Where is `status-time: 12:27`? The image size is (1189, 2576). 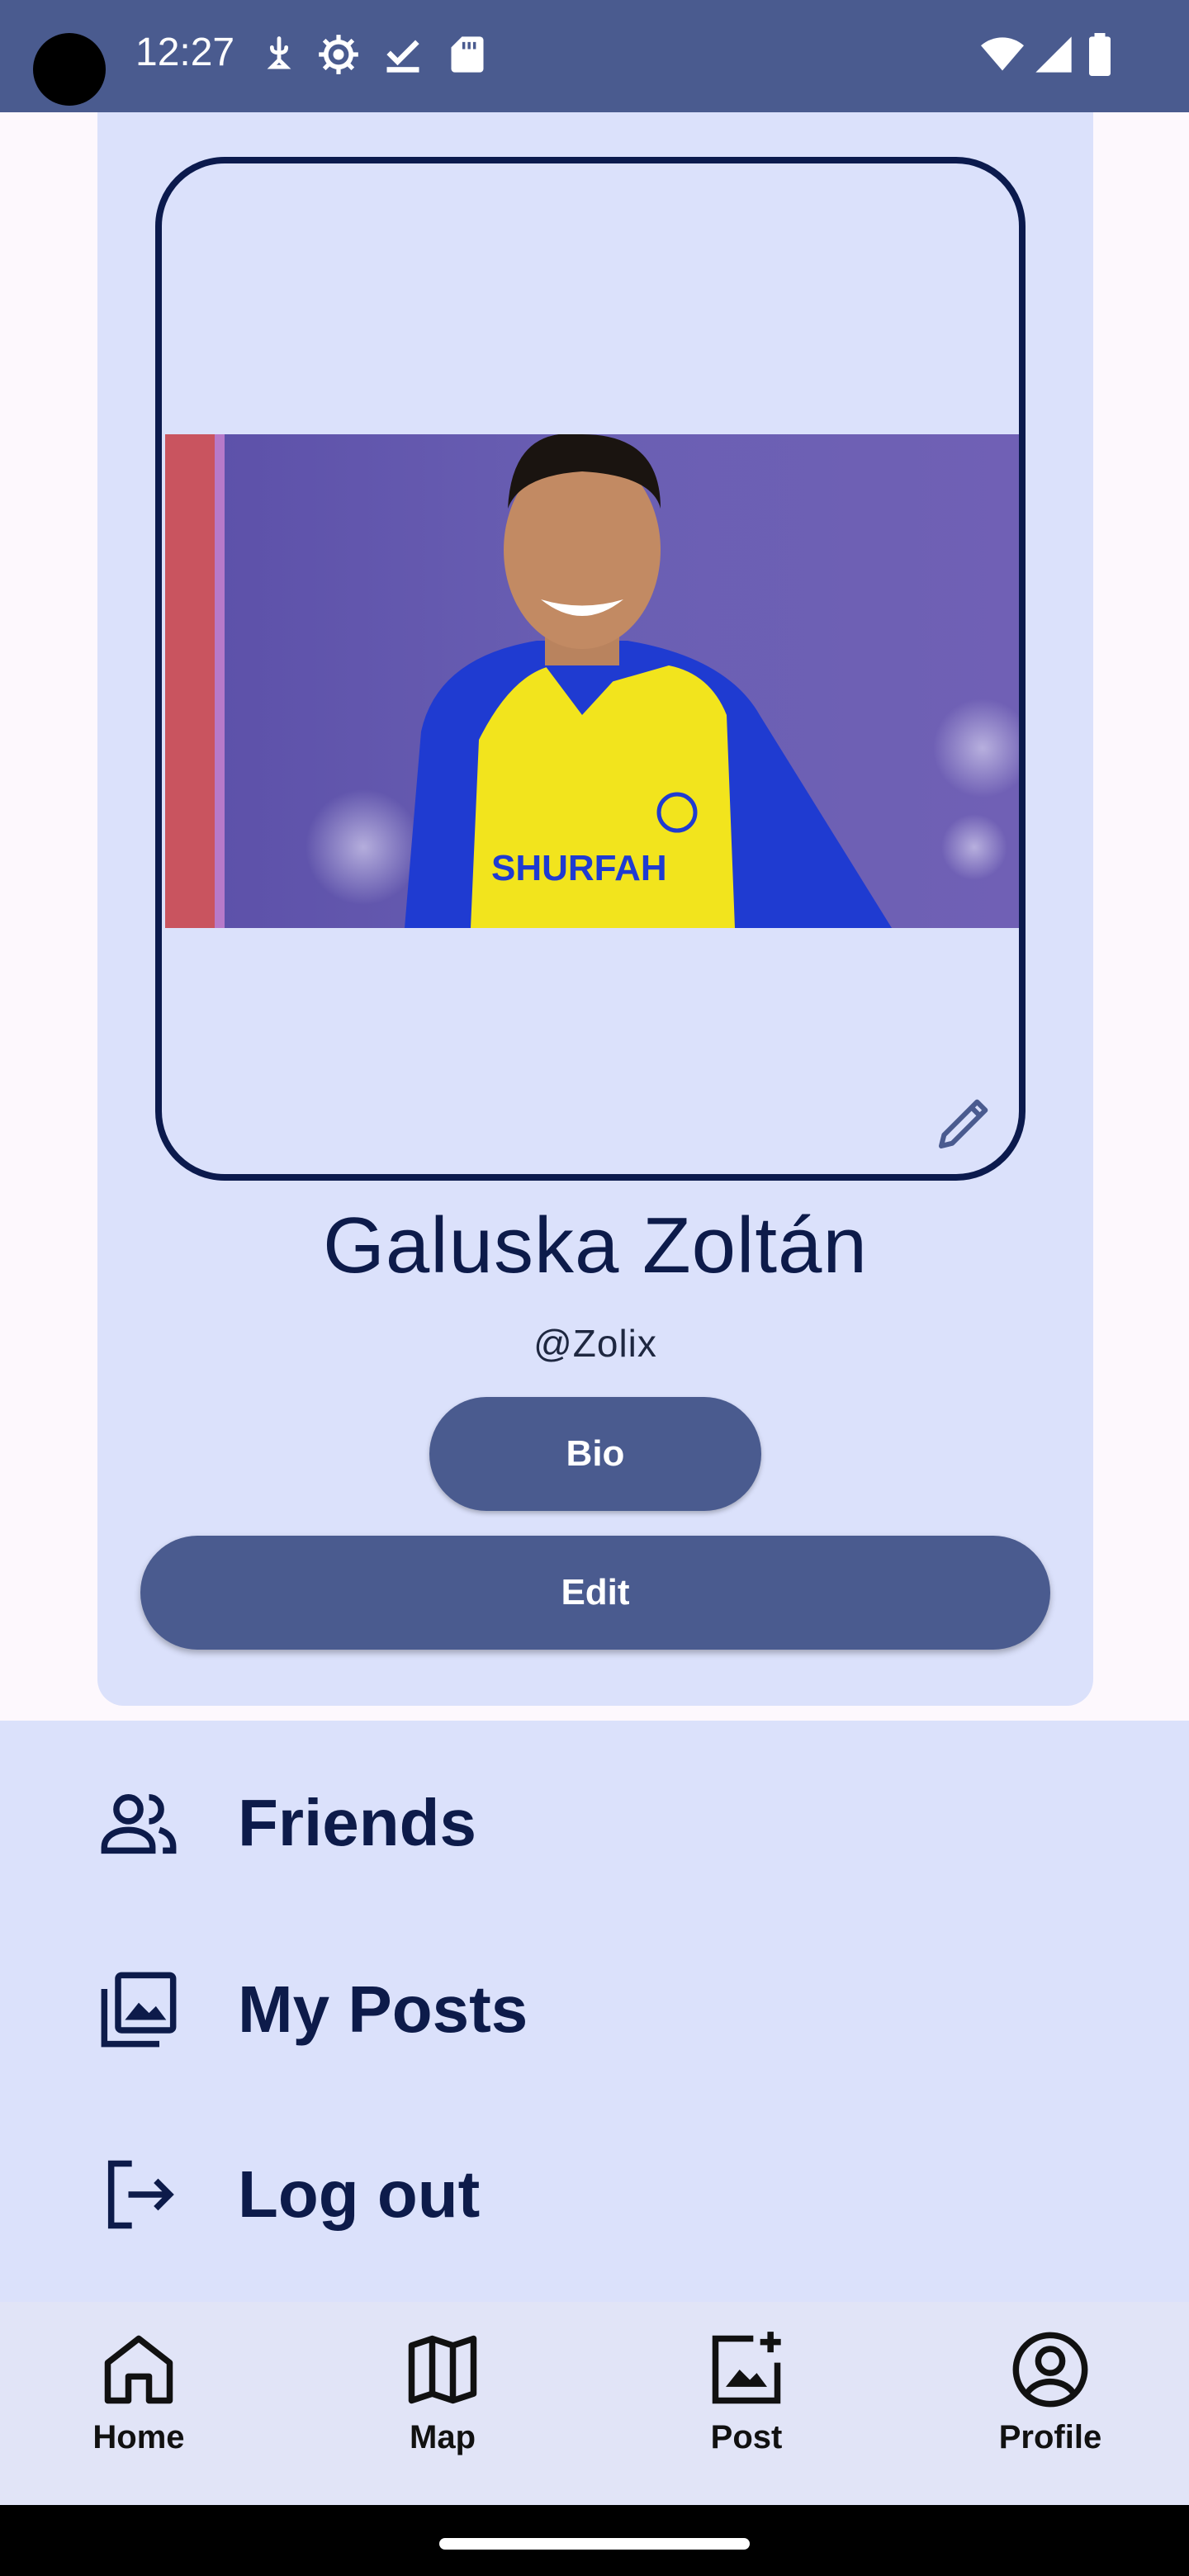
status-time: 12:27 is located at coordinates (185, 52).